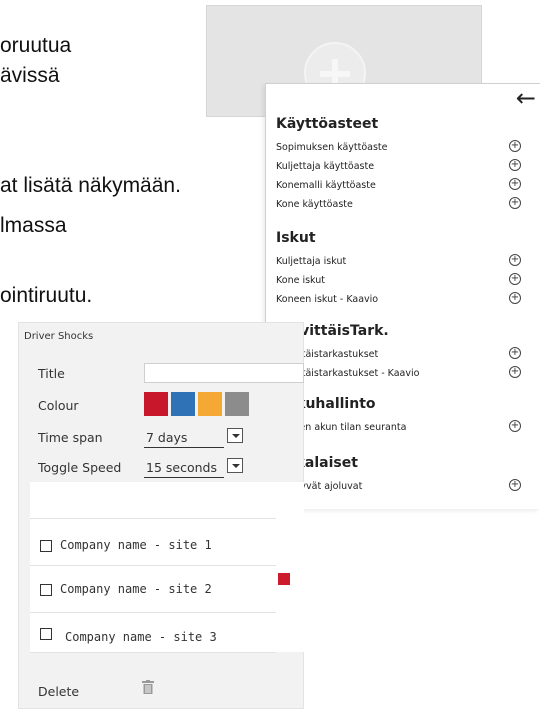  Describe the element at coordinates (58, 405) in the screenshot. I see `colour-label: Colour` at that location.